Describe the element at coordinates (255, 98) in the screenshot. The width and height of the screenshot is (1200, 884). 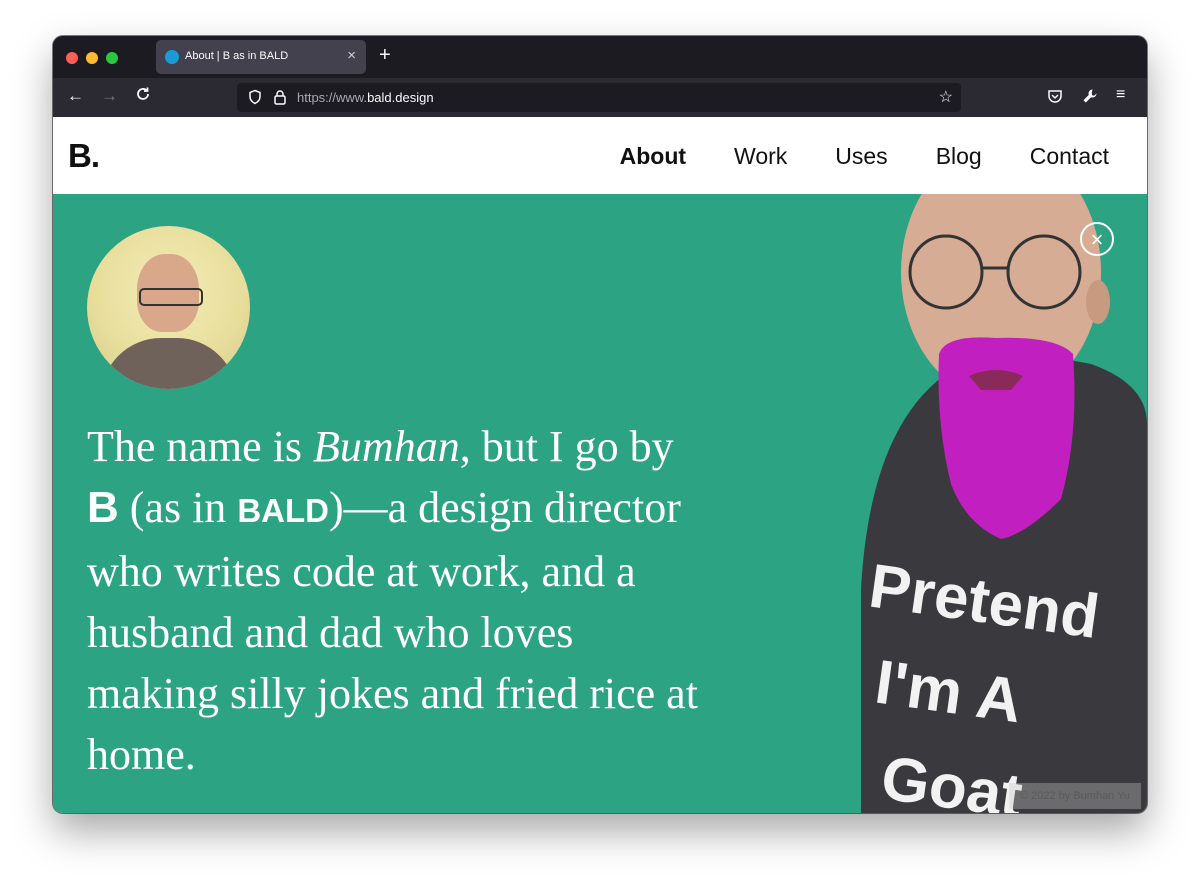
I see `shield-icon` at that location.